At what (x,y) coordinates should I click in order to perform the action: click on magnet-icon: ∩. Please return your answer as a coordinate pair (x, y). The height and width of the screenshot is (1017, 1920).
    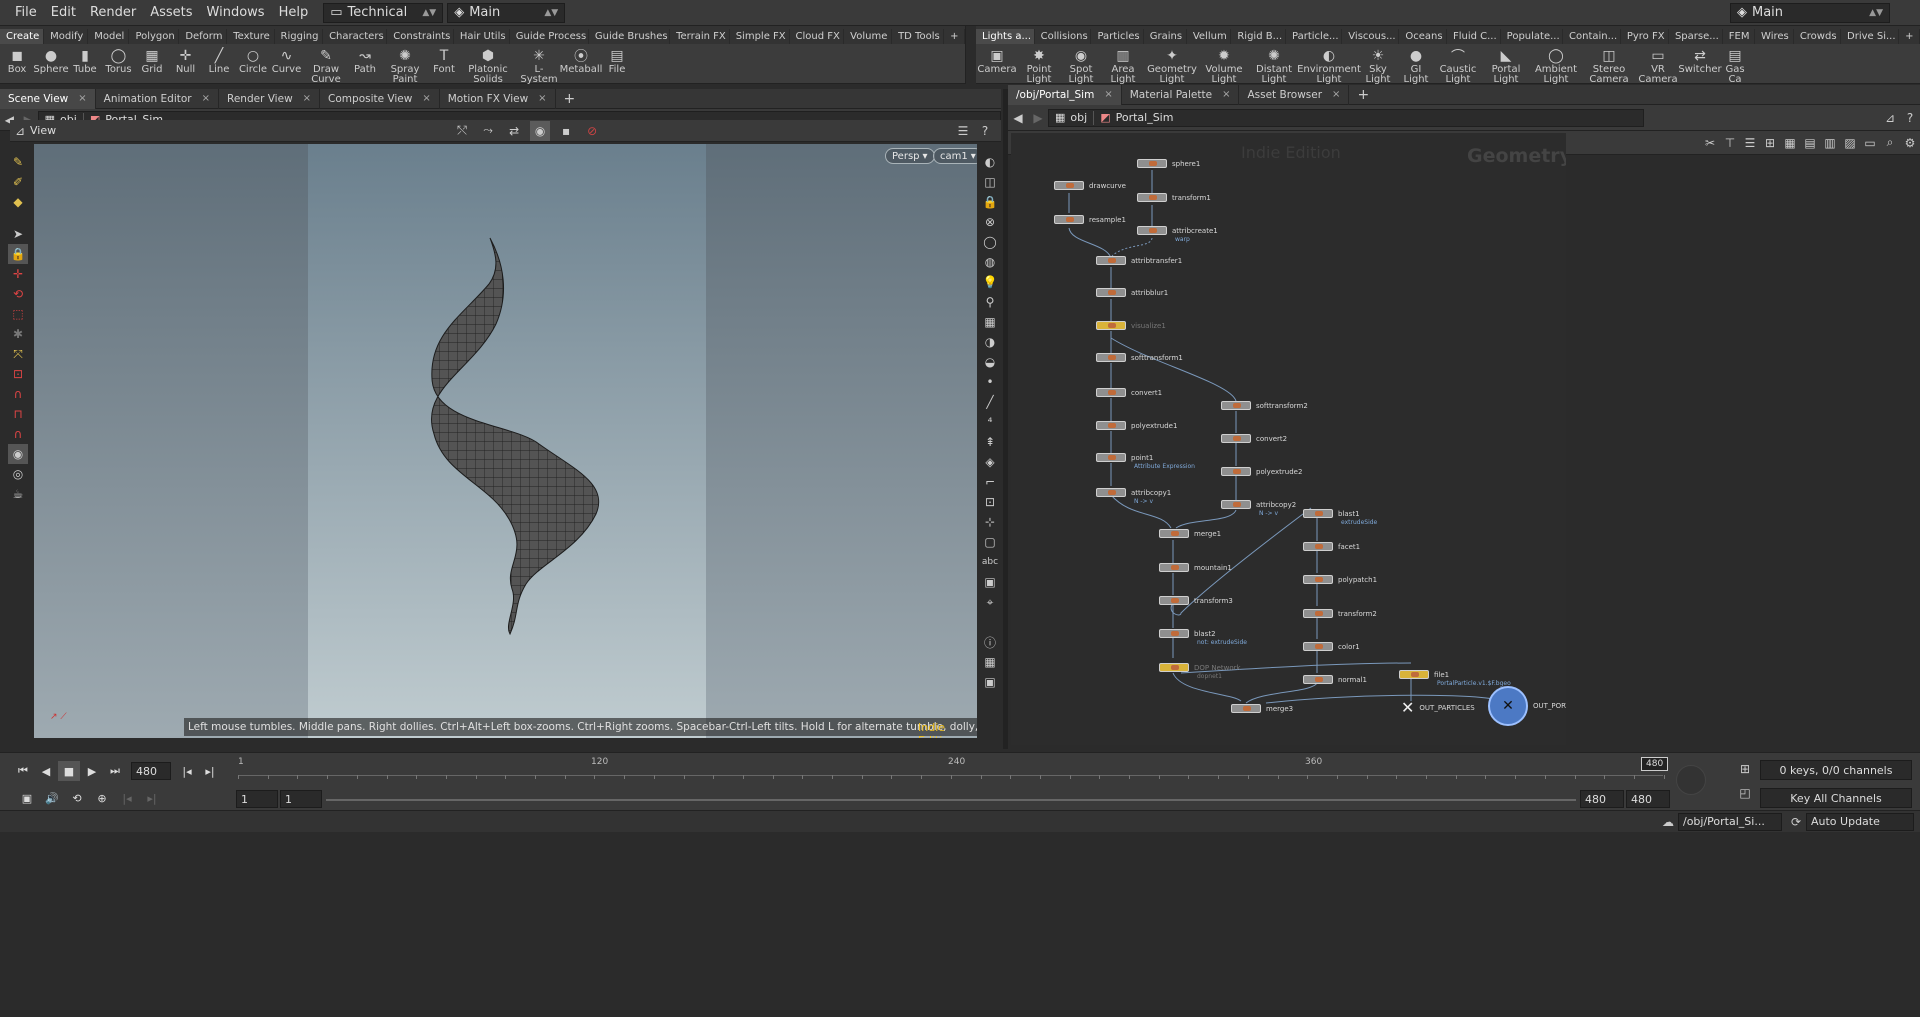
    Looking at the image, I should click on (18, 394).